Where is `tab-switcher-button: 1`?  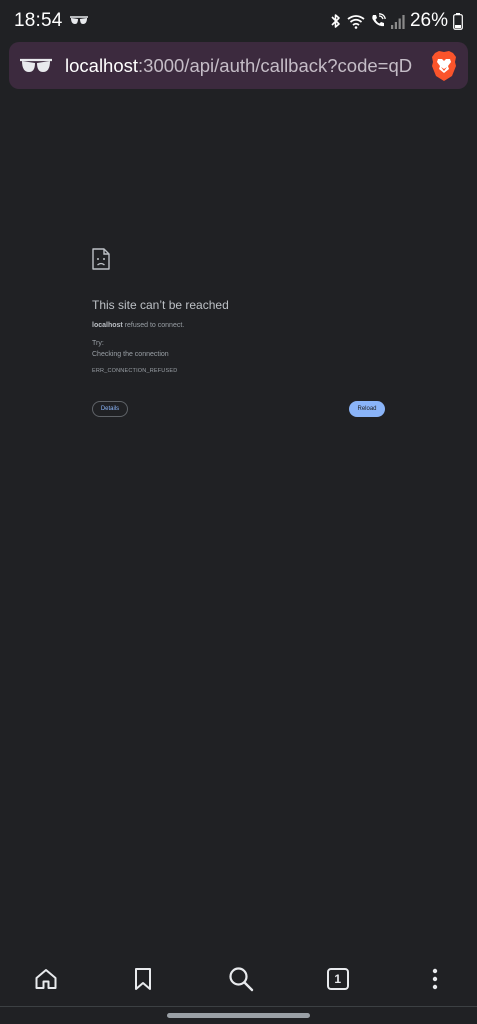 tab-switcher-button: 1 is located at coordinates (338, 979).